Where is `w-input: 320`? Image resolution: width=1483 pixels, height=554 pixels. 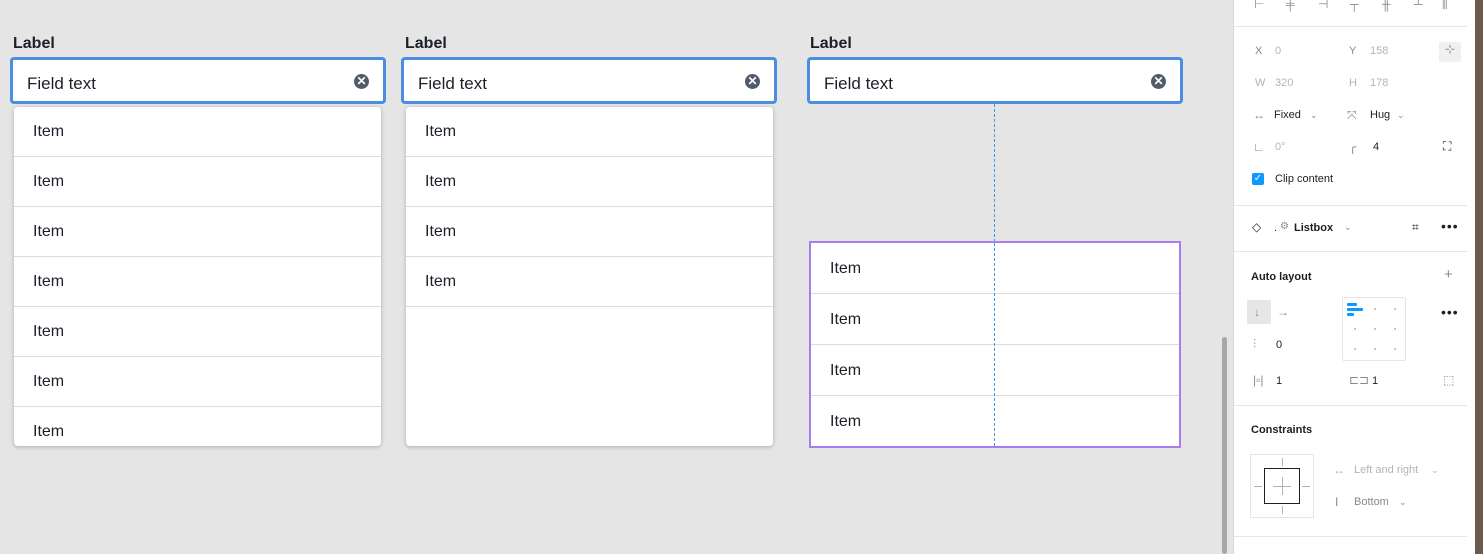
w-input: 320 is located at coordinates (1284, 83).